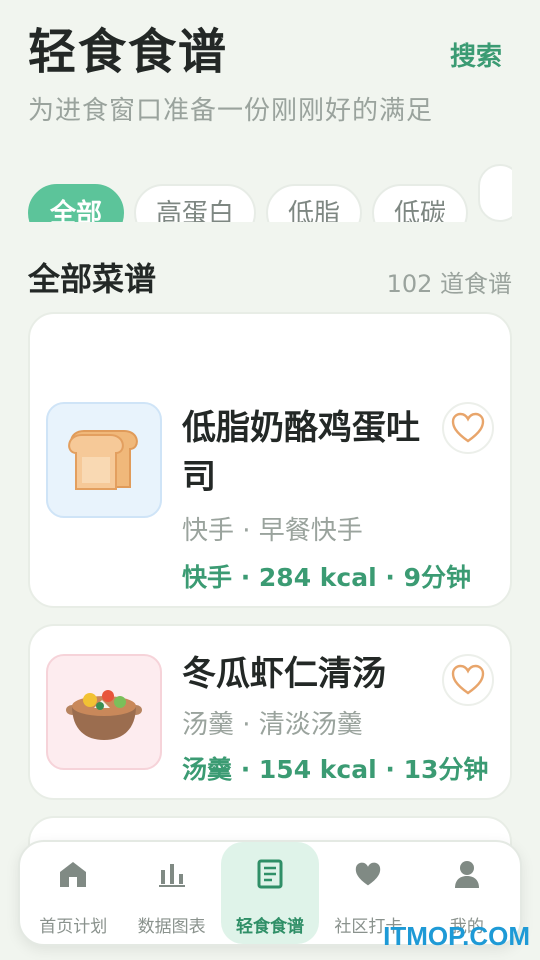 The width and height of the screenshot is (540, 960). Describe the element at coordinates (73, 927) in the screenshot. I see `tab-label: 首页计划` at that location.